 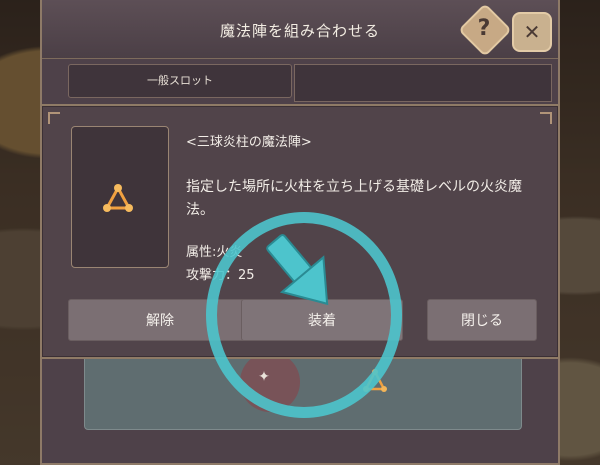 I want to click on close-button: 閉じる, so click(x=482, y=320).